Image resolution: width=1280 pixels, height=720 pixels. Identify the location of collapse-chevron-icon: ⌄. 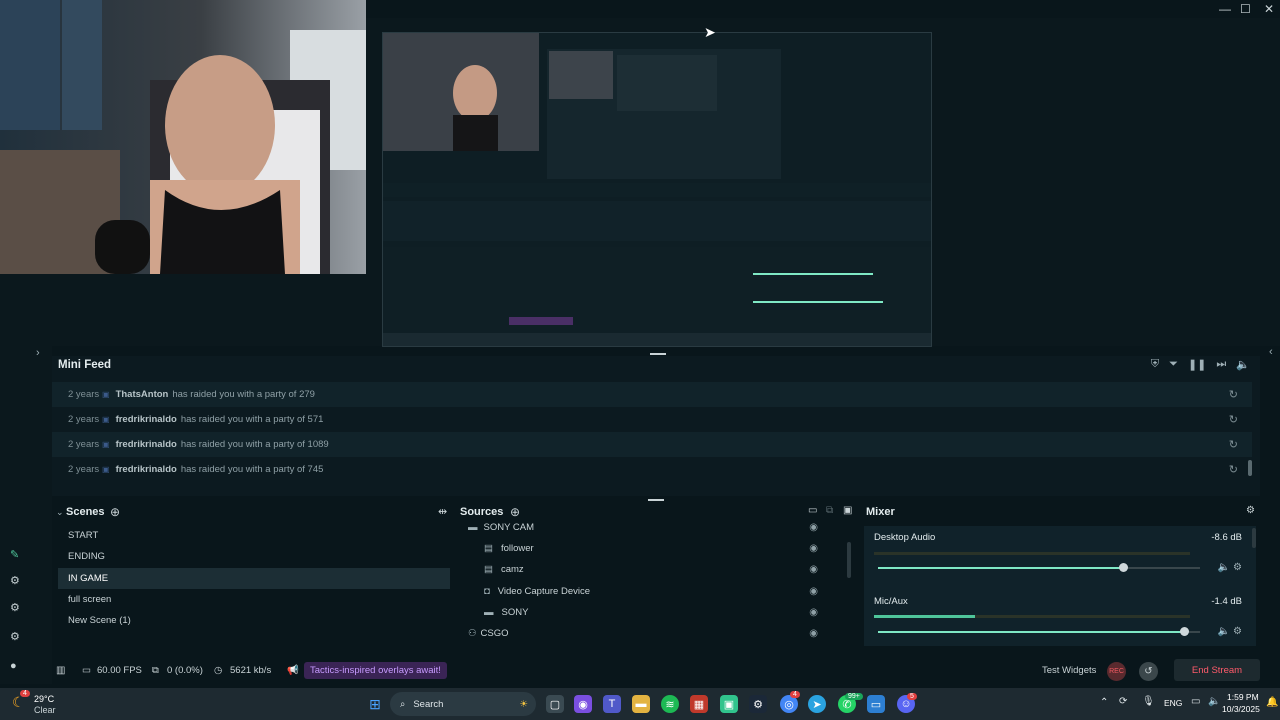
(60, 512).